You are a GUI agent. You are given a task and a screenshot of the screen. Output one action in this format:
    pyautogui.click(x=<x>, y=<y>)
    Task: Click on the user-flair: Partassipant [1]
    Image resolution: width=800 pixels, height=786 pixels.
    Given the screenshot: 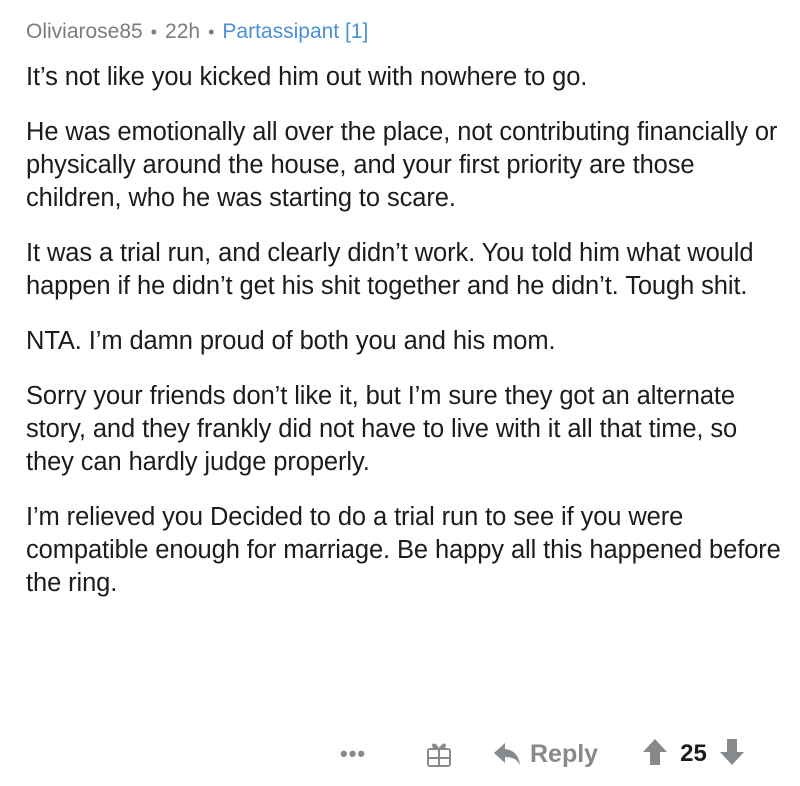 What is the action you would take?
    pyautogui.click(x=295, y=31)
    